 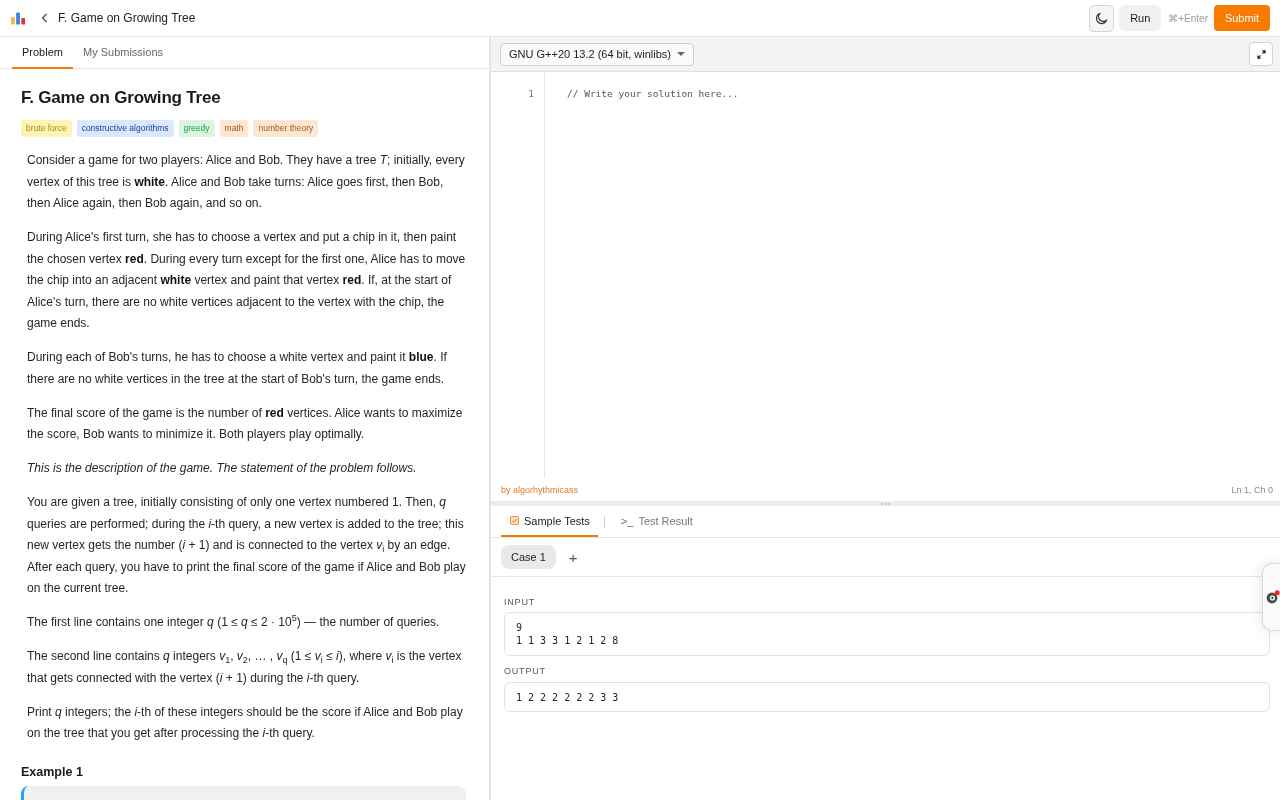 What do you see at coordinates (245, 722) in the screenshot?
I see `statement-paragraph: Print q integers; the i-th of these integers should be the score if Alice and Bob play on the tree that you get after processing the i-th query.` at bounding box center [245, 722].